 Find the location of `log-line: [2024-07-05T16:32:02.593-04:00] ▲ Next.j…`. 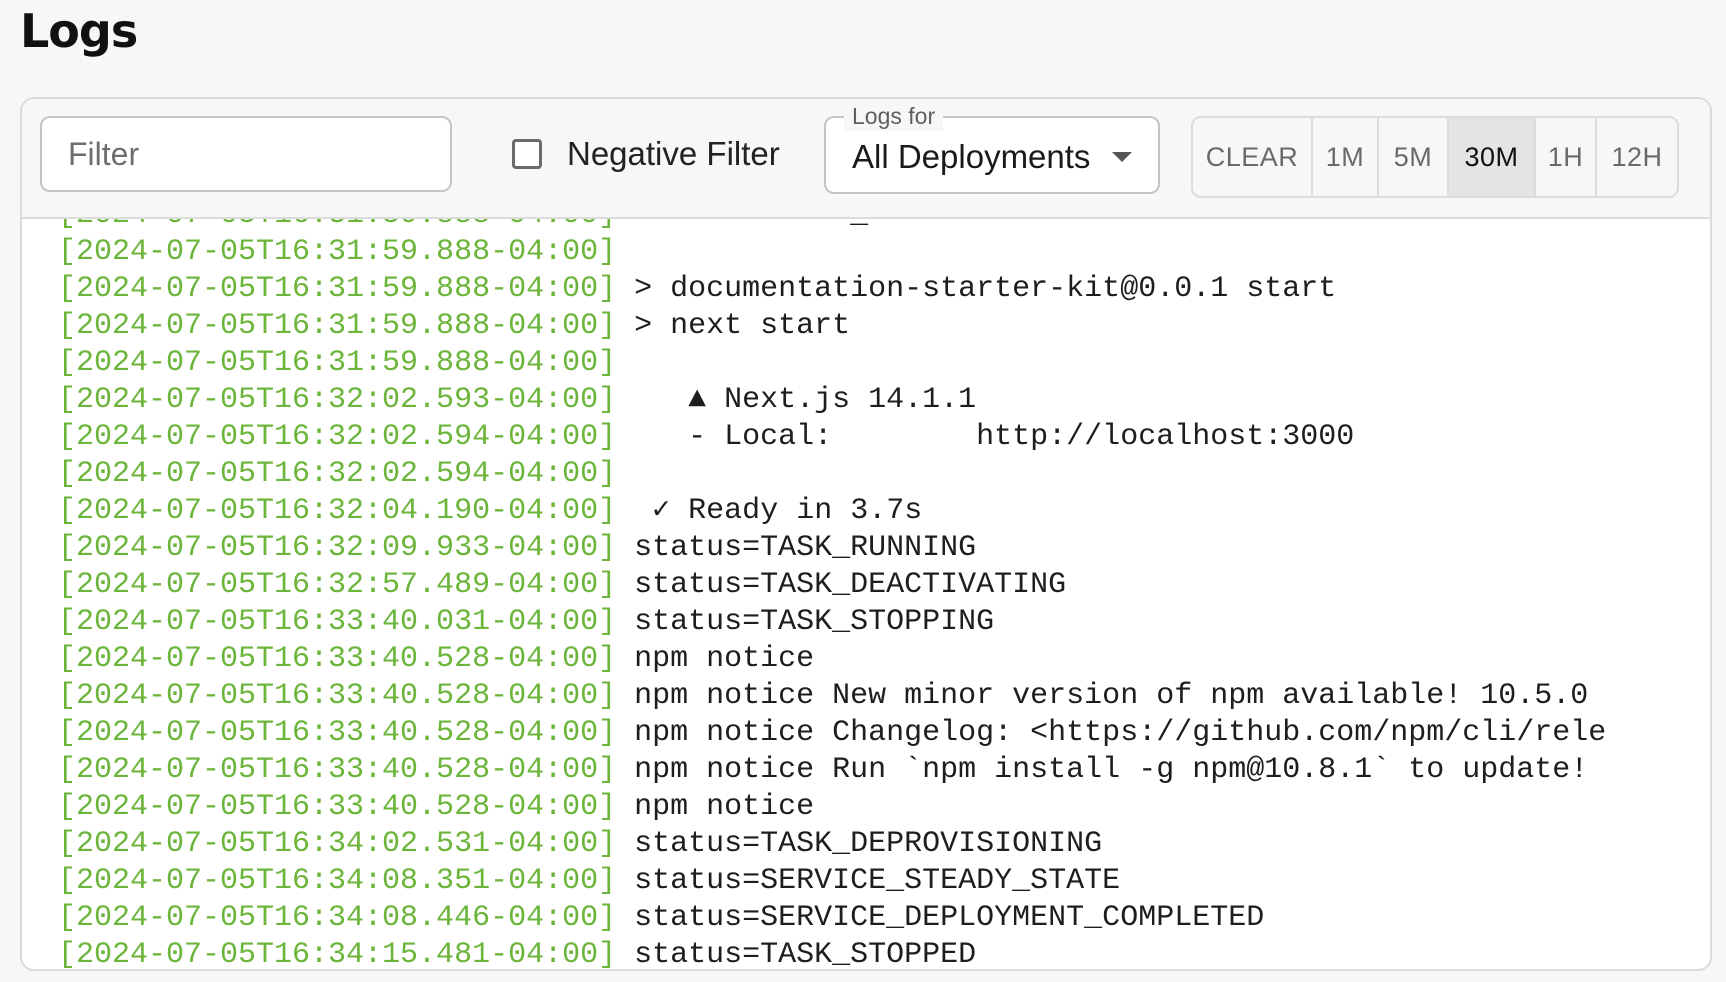

log-line: [2024-07-05T16:32:02.593-04:00] ▲ Next.j… is located at coordinates (832, 400).